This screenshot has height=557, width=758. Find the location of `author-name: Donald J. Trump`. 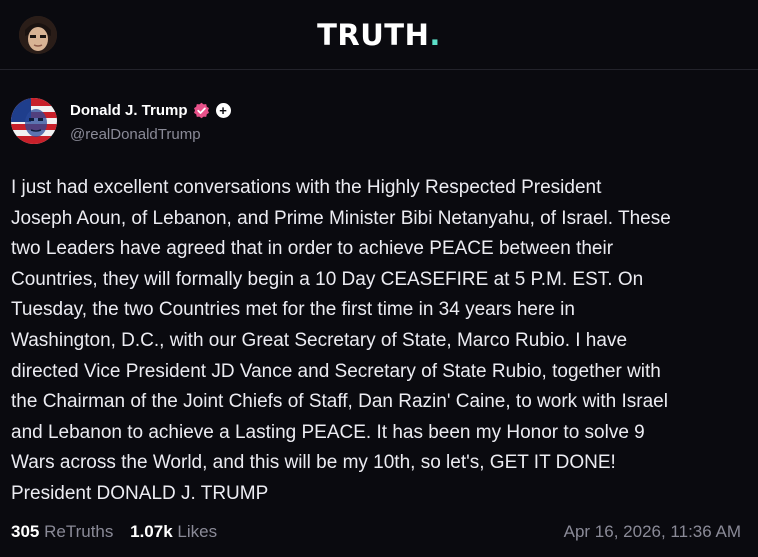

author-name: Donald J. Trump is located at coordinates (129, 110).